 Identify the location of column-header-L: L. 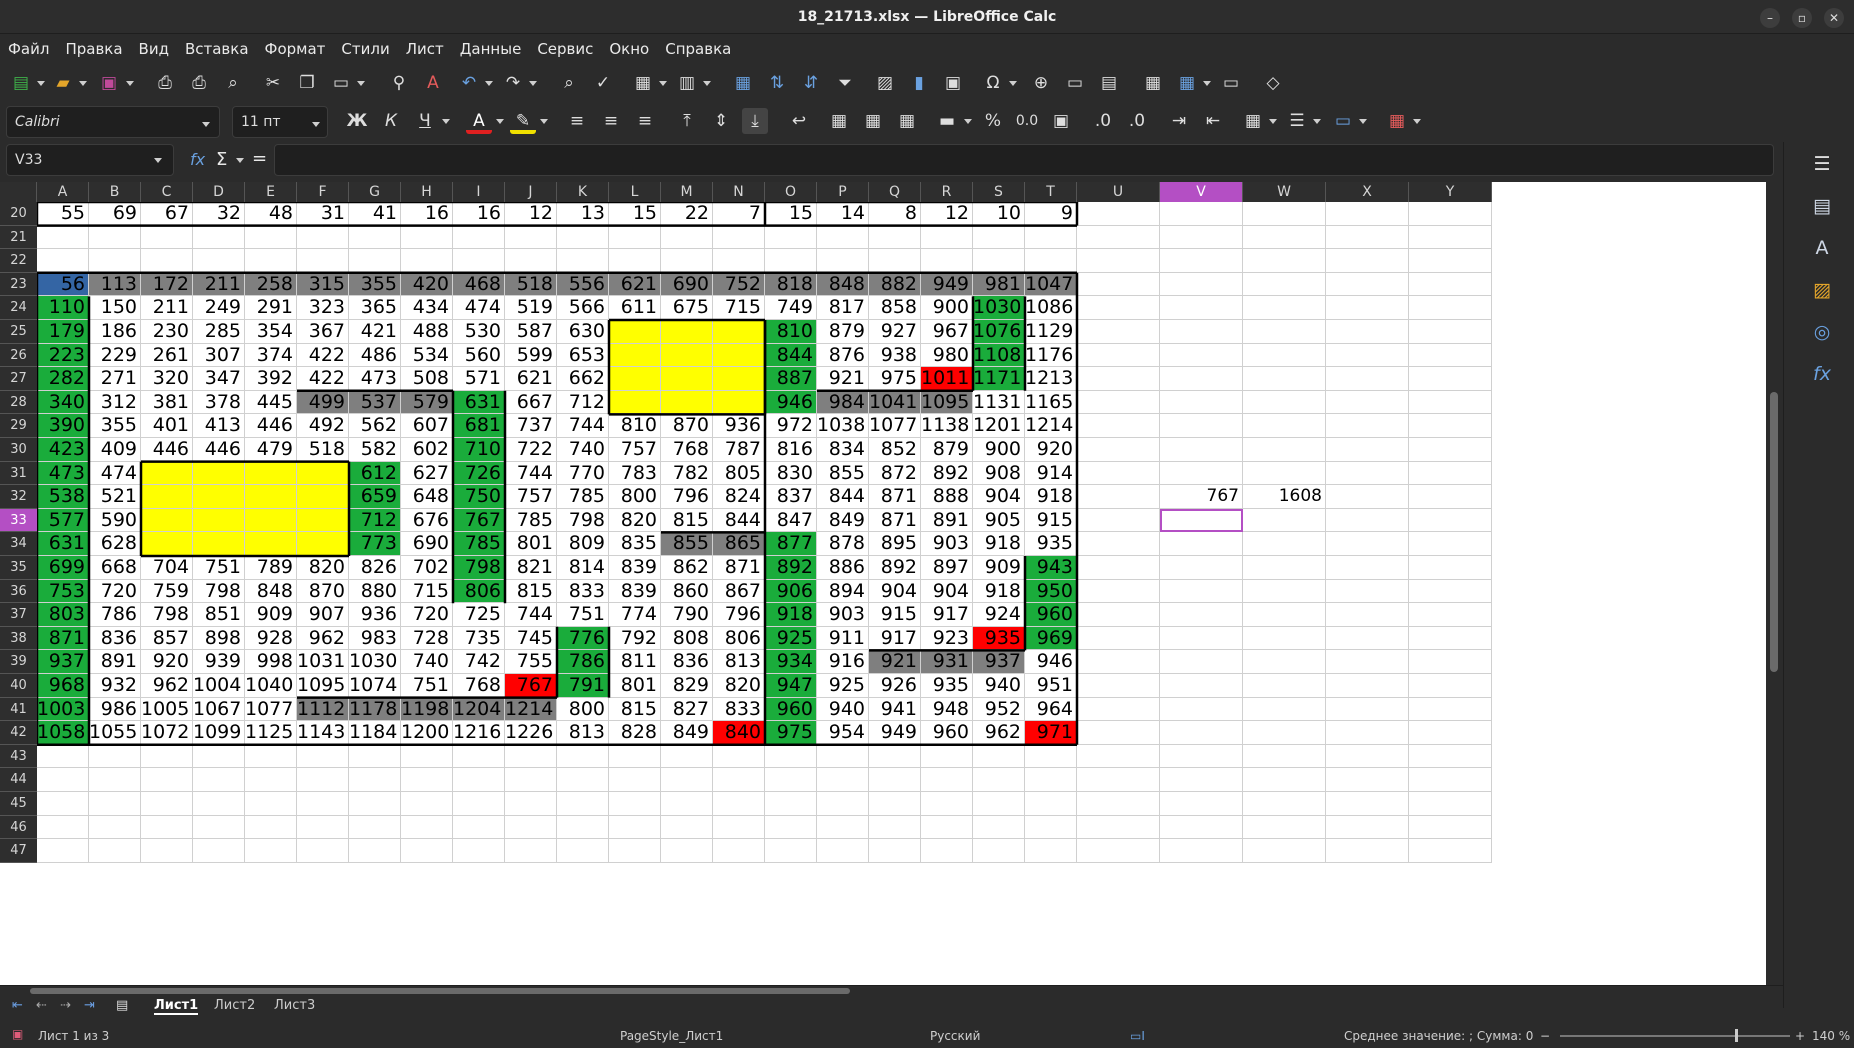
(635, 192).